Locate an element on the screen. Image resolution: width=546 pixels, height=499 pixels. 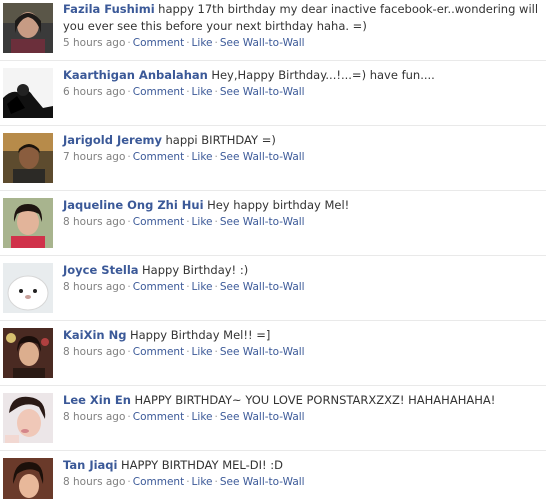
post-author: Joyce Stella is located at coordinates (101, 270).